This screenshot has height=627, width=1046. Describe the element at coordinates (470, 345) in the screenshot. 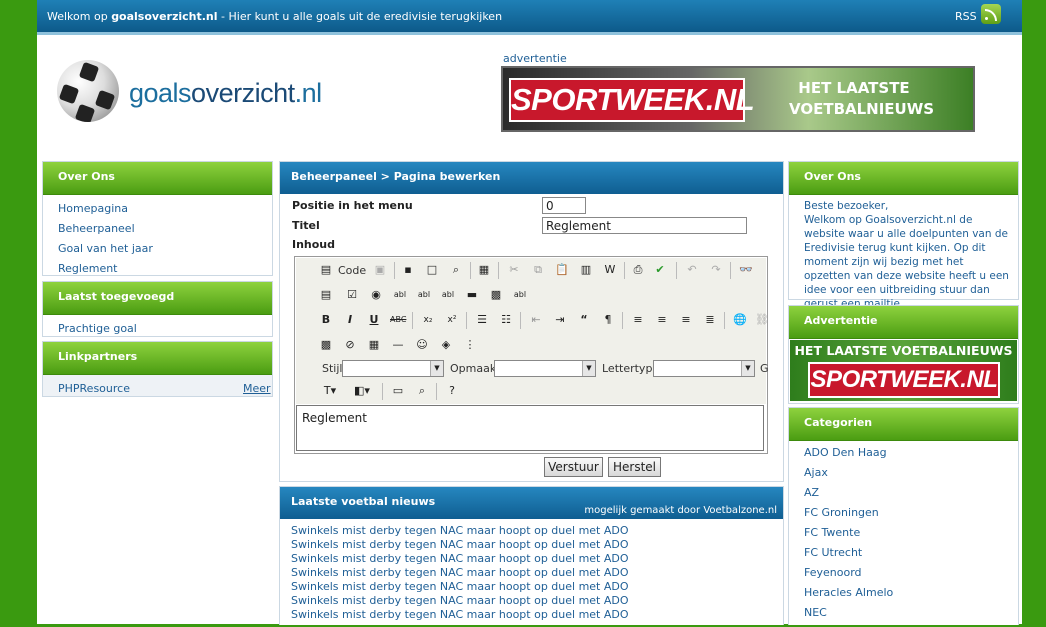

I see `page-break-icon: ⋮` at that location.